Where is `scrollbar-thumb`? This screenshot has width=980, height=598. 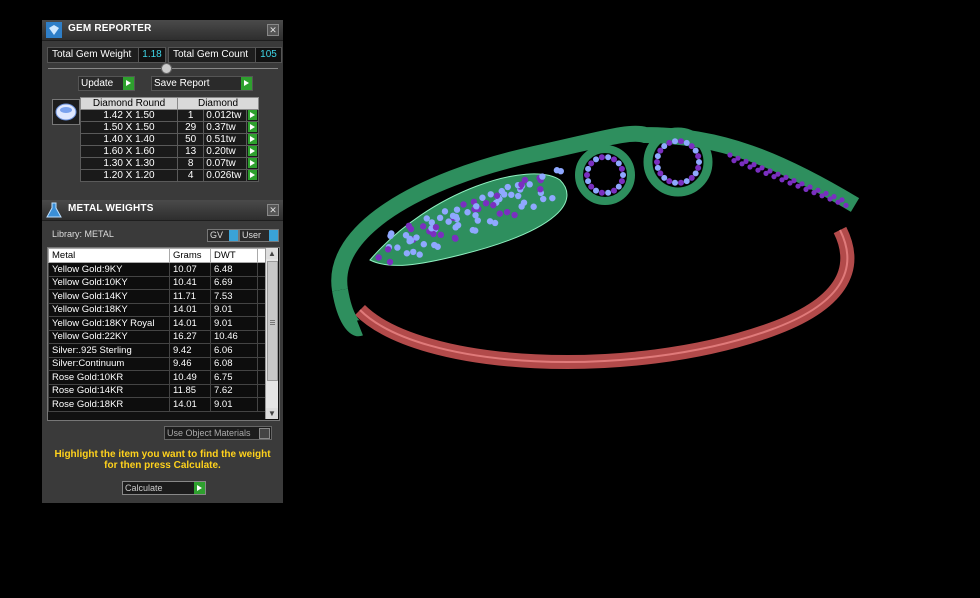 scrollbar-thumb is located at coordinates (272, 321).